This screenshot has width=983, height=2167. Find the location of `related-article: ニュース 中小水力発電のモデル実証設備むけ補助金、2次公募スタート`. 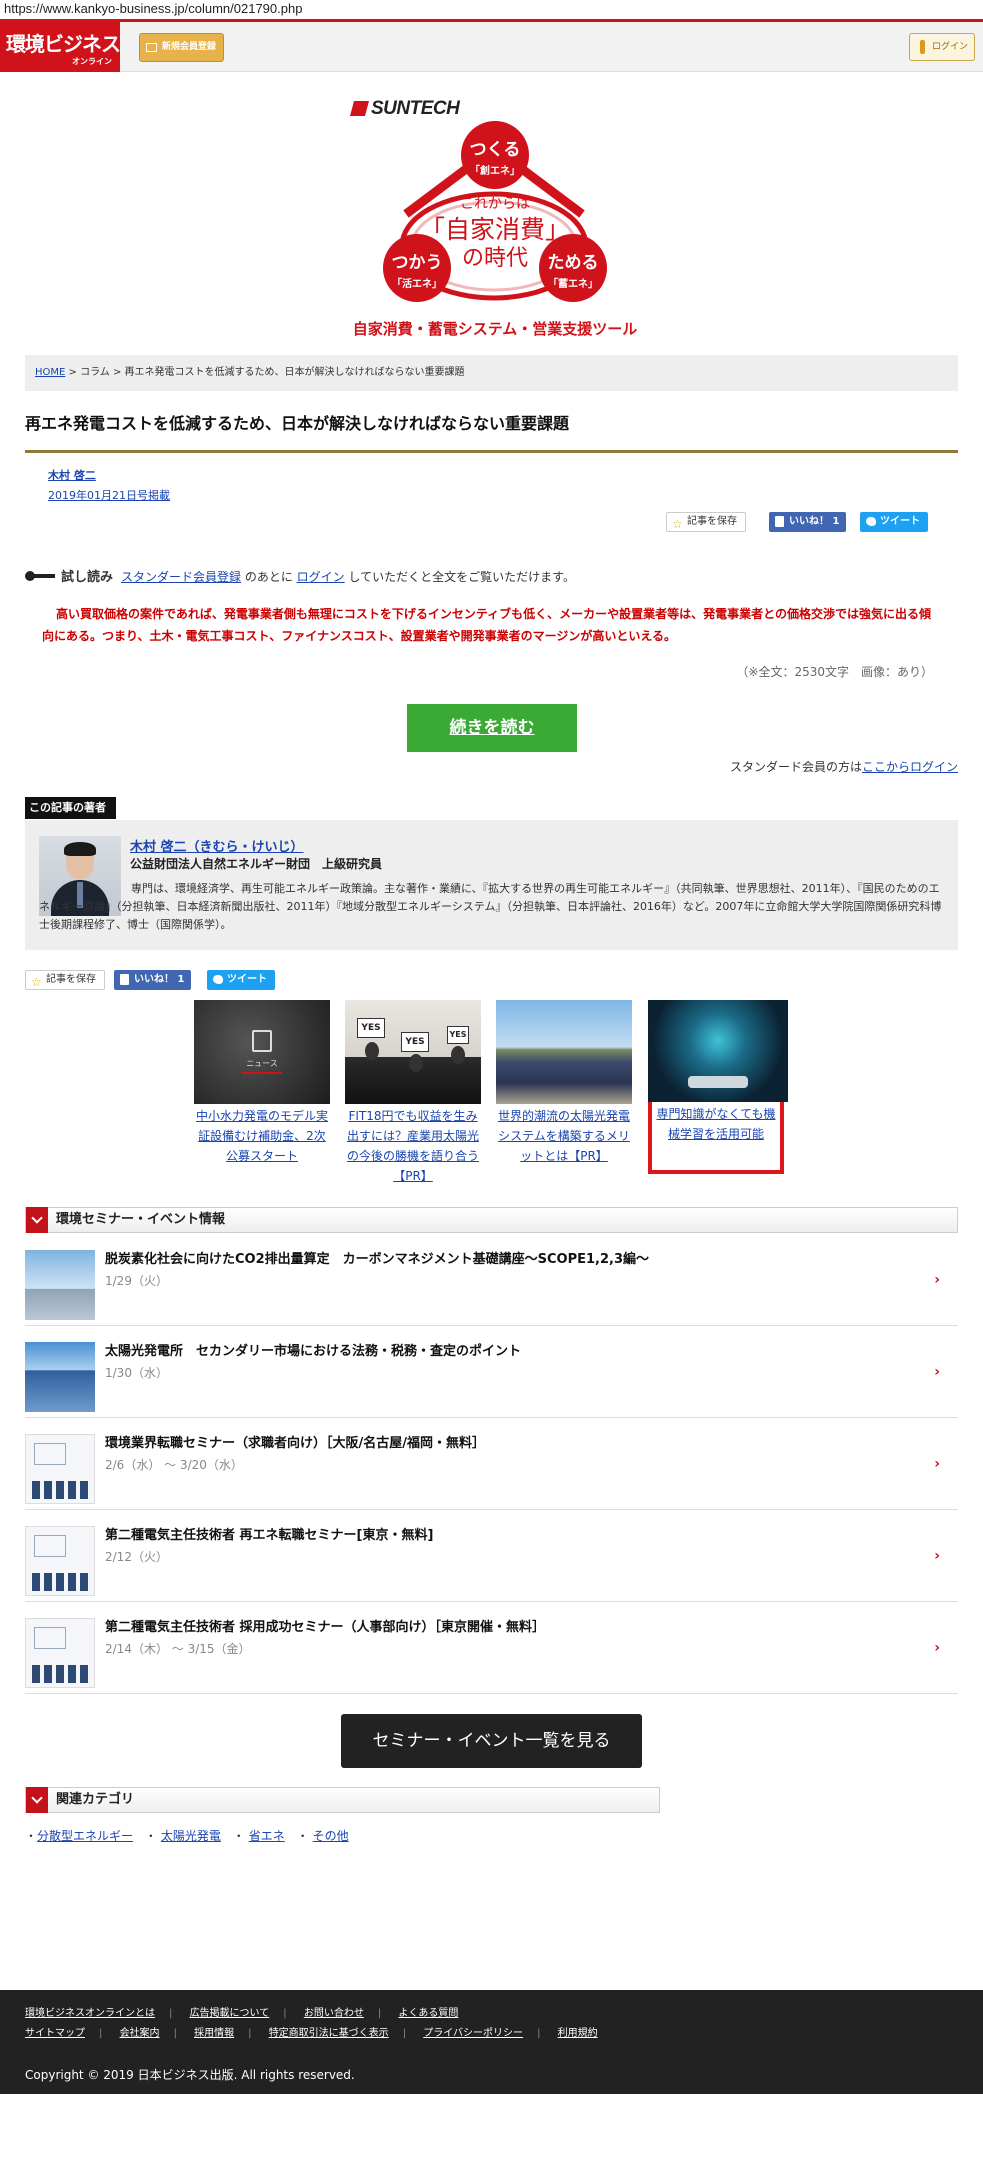

related-article: ニュース 中小水力発電のモデル実証設備むけ補助金、2次公募スタート is located at coordinates (262, 1083).